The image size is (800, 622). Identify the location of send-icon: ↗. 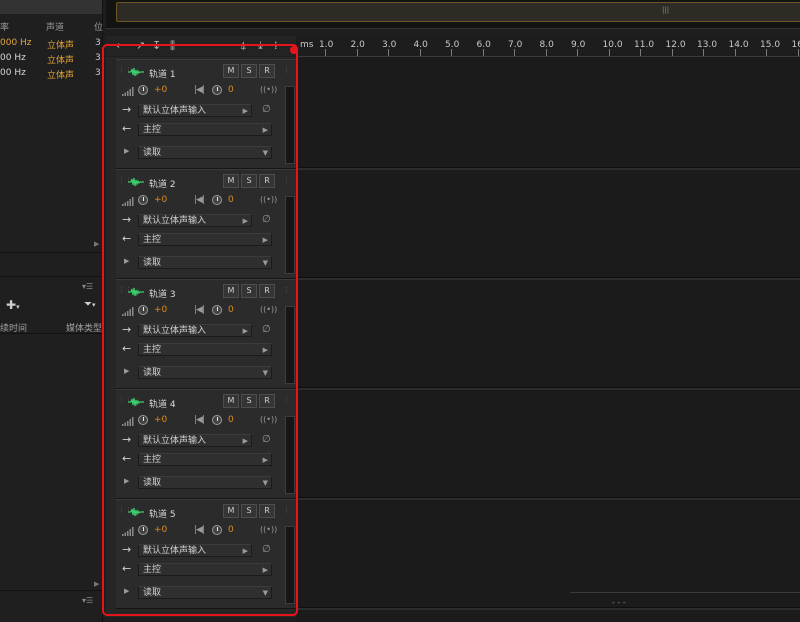
(140, 45).